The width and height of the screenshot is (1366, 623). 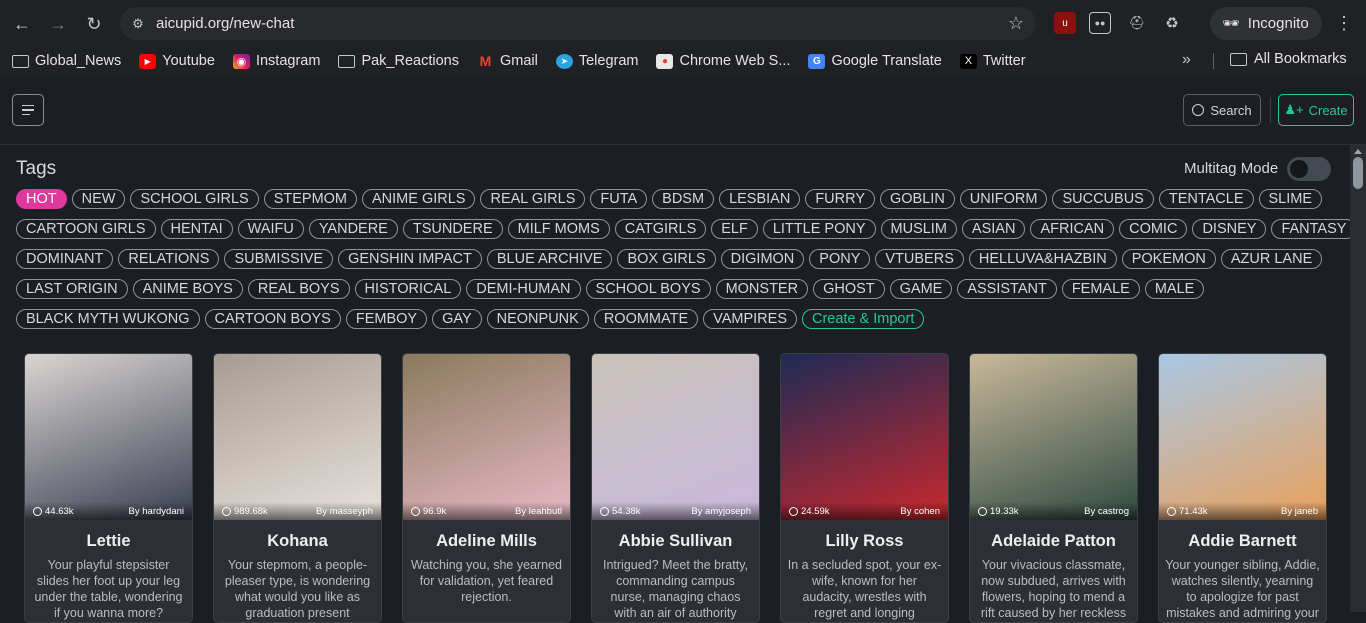 I want to click on reload-icon: ↻, so click(x=94, y=24).